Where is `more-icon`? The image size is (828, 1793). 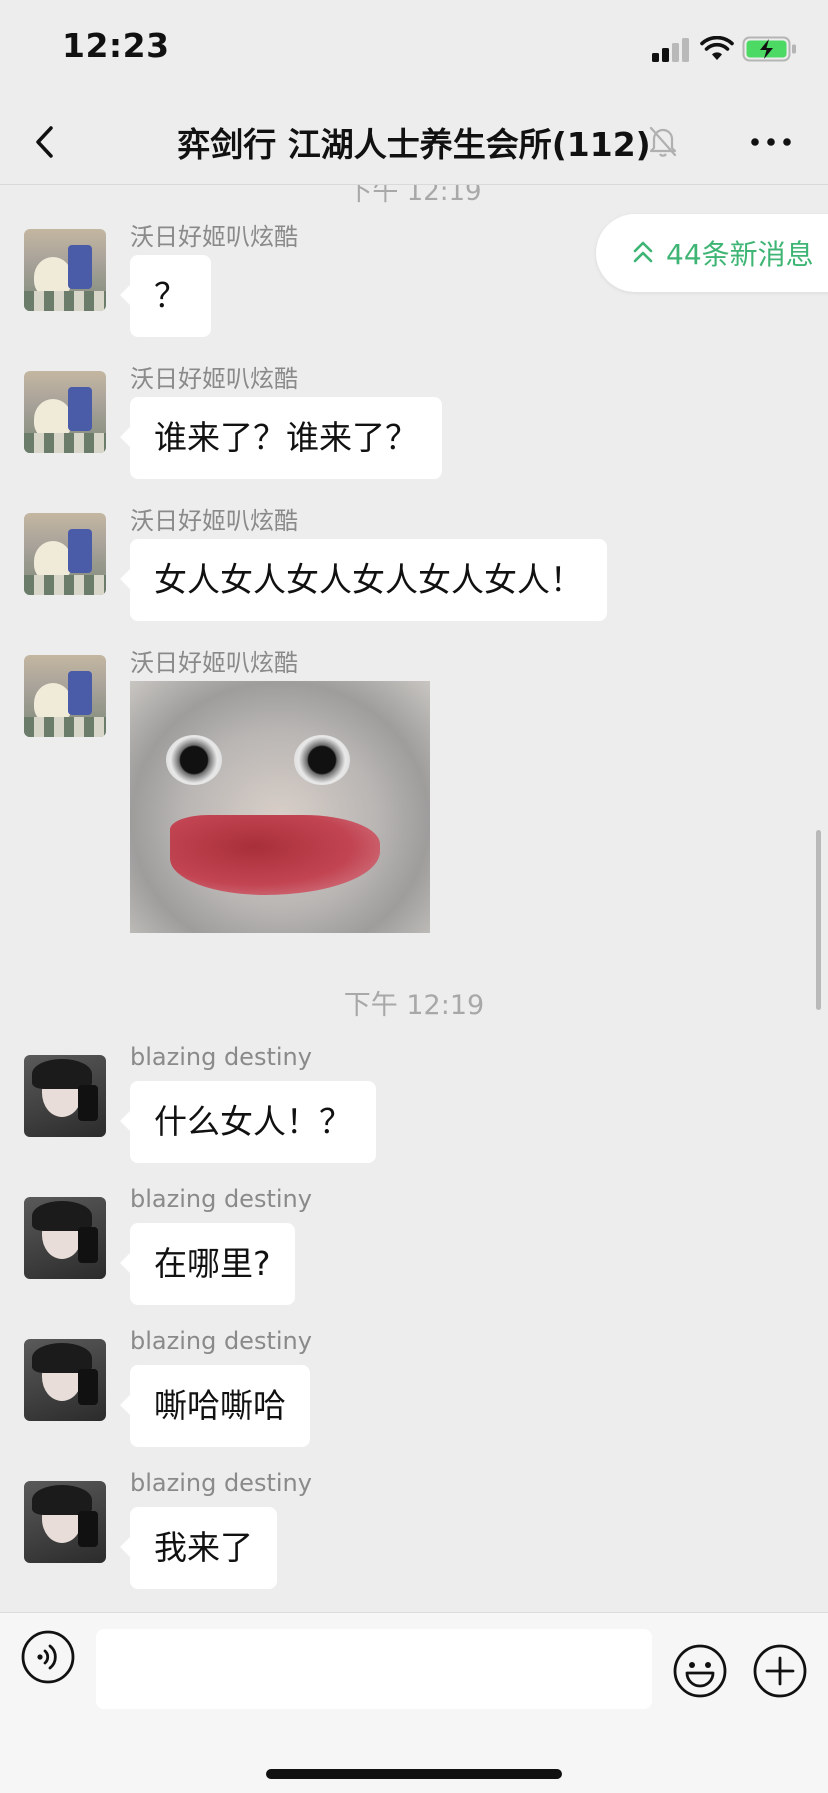 more-icon is located at coordinates (771, 142).